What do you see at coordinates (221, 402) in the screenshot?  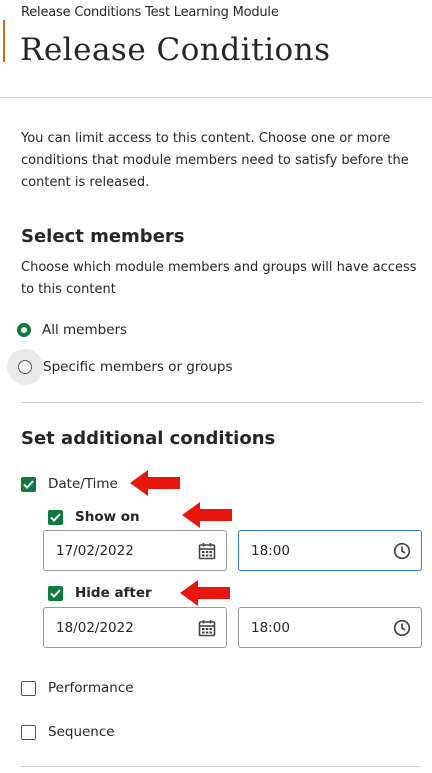 I see `section-divider` at bounding box center [221, 402].